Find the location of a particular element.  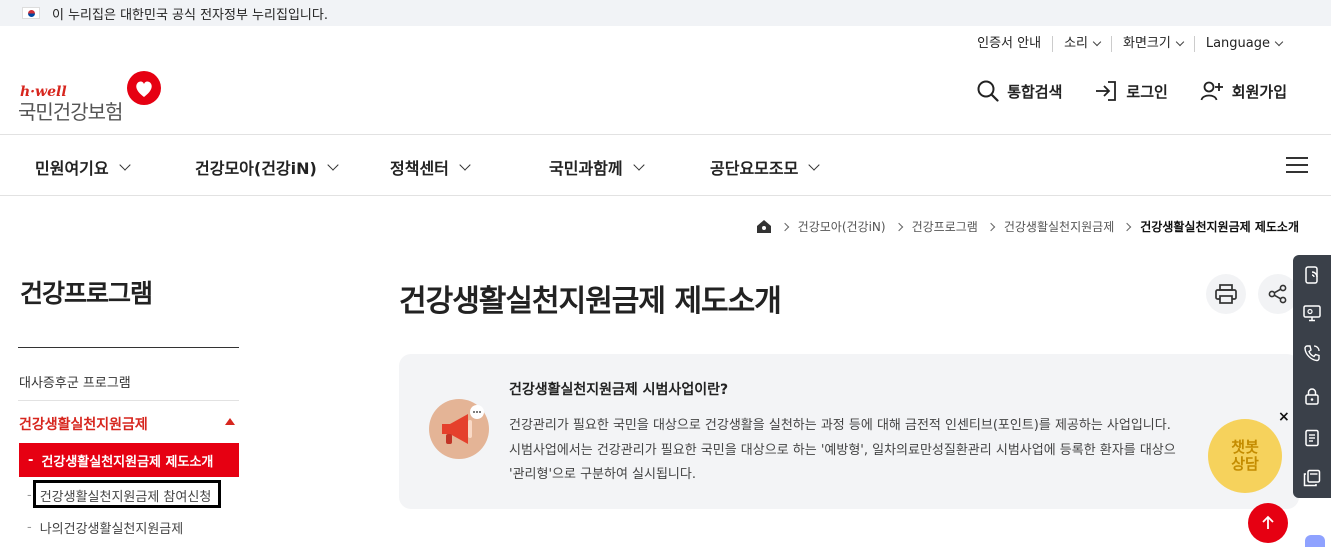

megaphone-icon is located at coordinates (459, 429).